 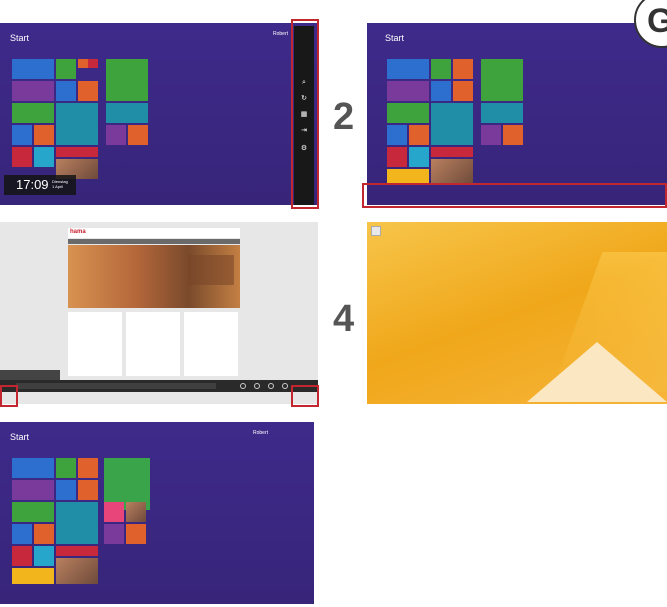 I want to click on clock-overlay: 17:09 Dienstag 1 April, so click(x=40, y=185).